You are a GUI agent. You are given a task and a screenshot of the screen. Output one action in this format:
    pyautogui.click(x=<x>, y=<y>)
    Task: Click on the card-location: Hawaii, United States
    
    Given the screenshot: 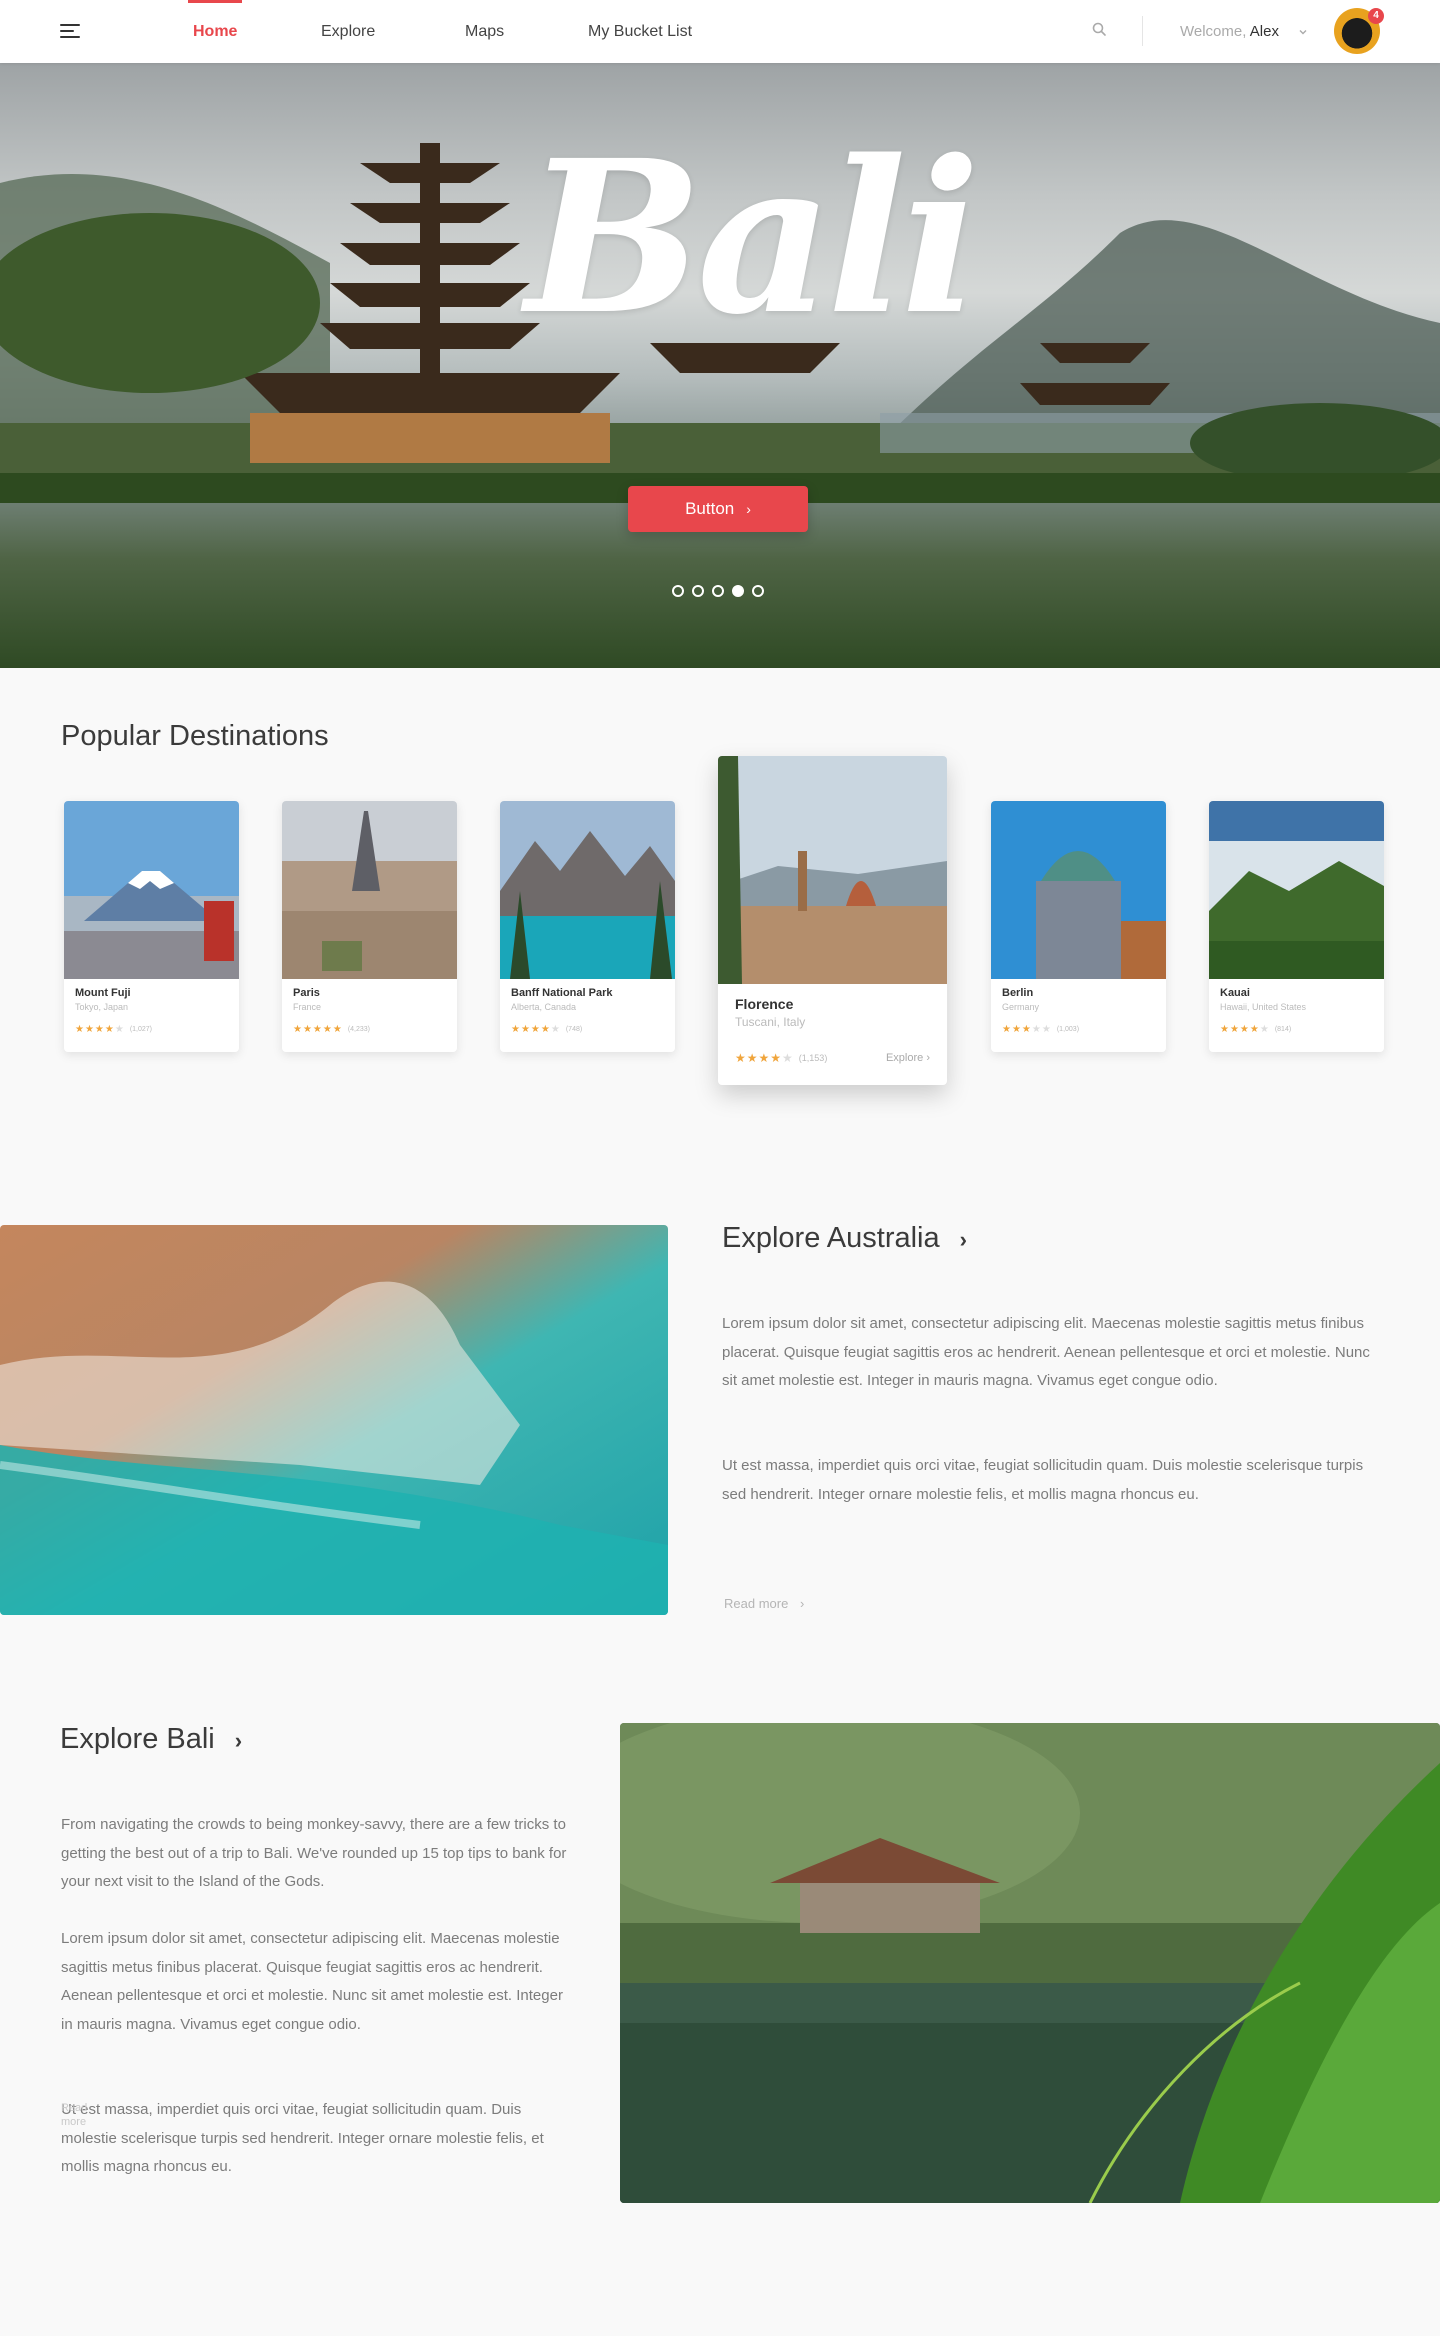 What is the action you would take?
    pyautogui.click(x=1263, y=1007)
    